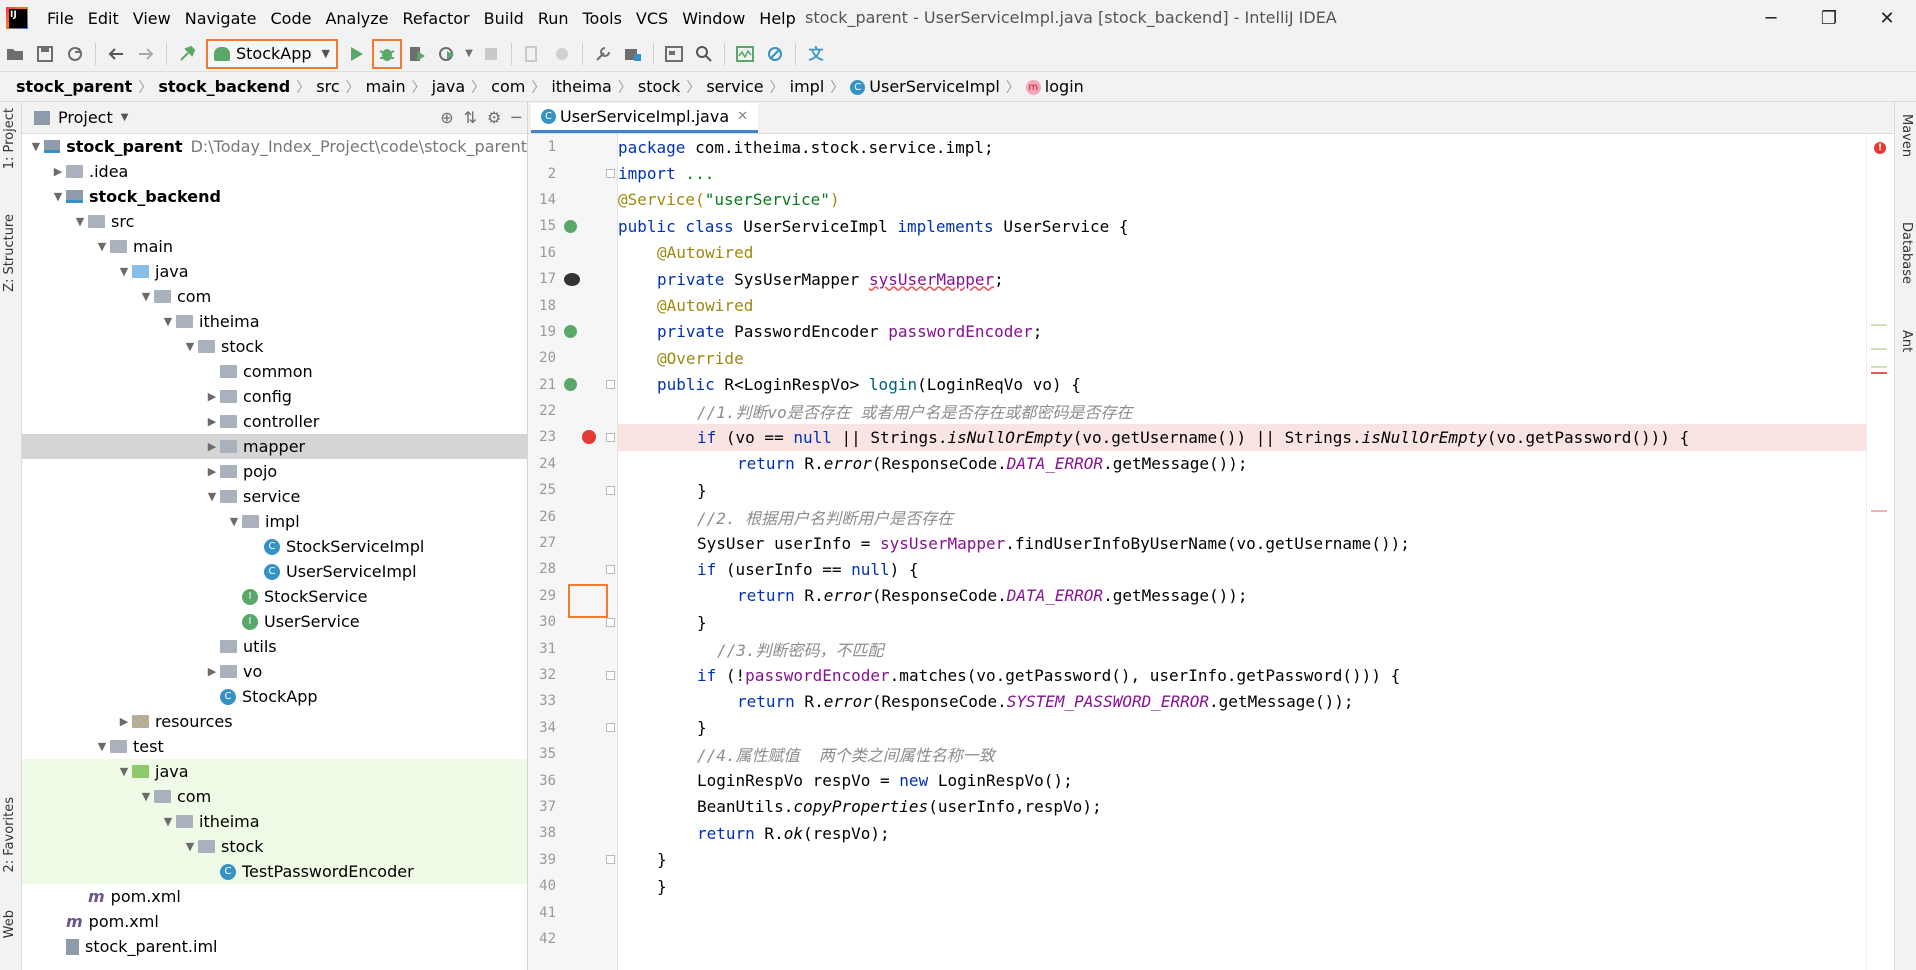  What do you see at coordinates (504, 18) in the screenshot?
I see `menu-build: Build` at bounding box center [504, 18].